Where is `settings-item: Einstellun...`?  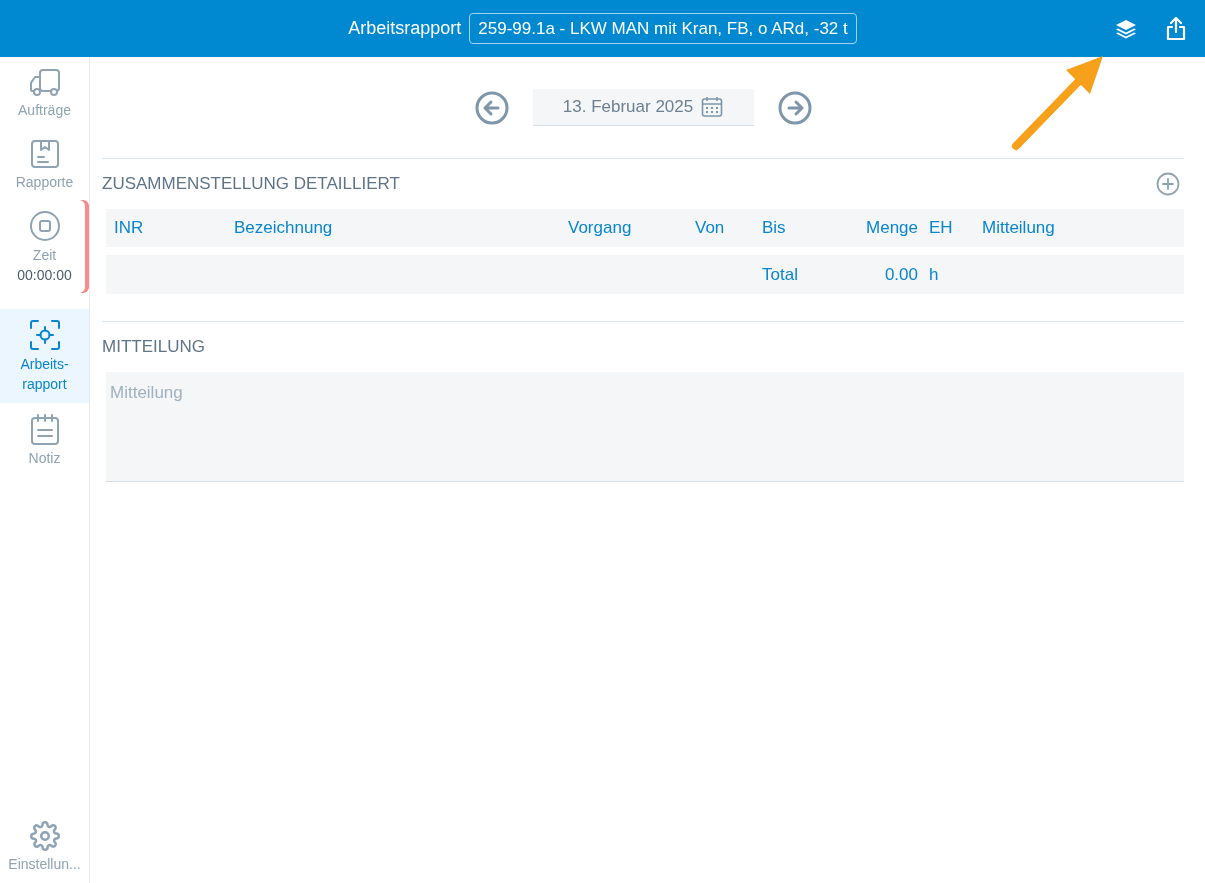 settings-item: Einstellun... is located at coordinates (44, 847).